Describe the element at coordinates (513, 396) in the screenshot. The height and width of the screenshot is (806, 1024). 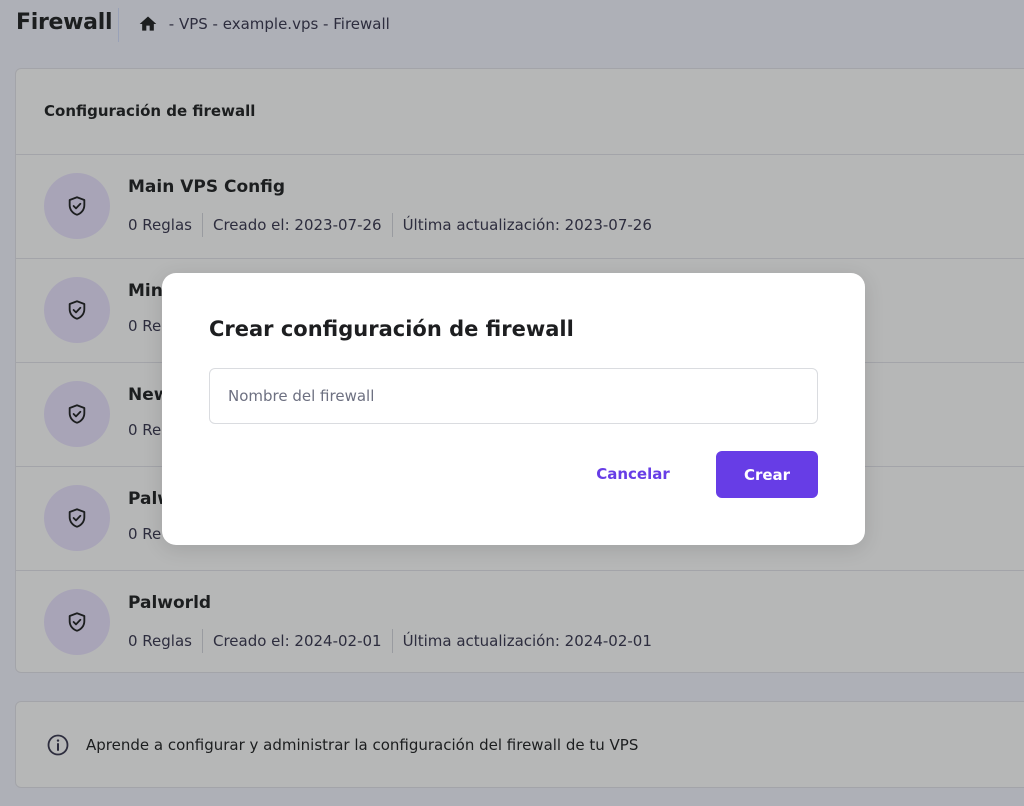
I see `firewall-name-input` at that location.